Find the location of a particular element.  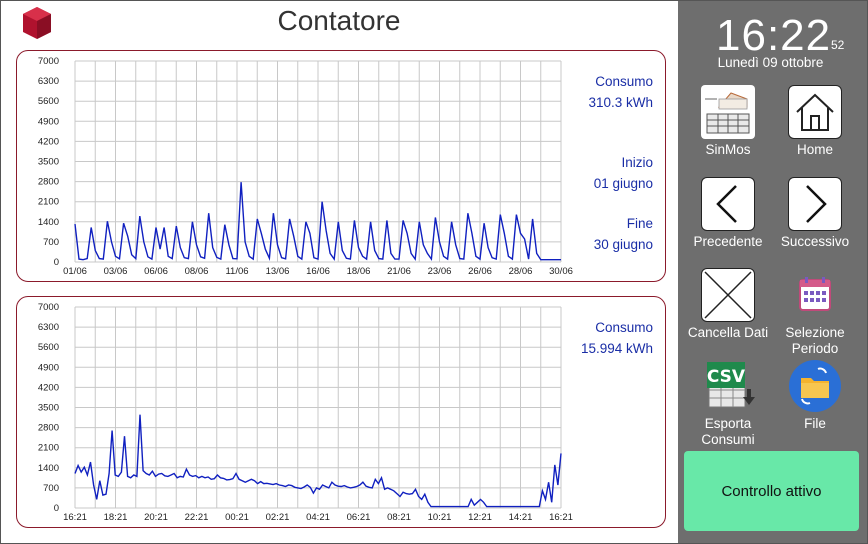

consumo-value: 15.994 kWh is located at coordinates (616, 348).